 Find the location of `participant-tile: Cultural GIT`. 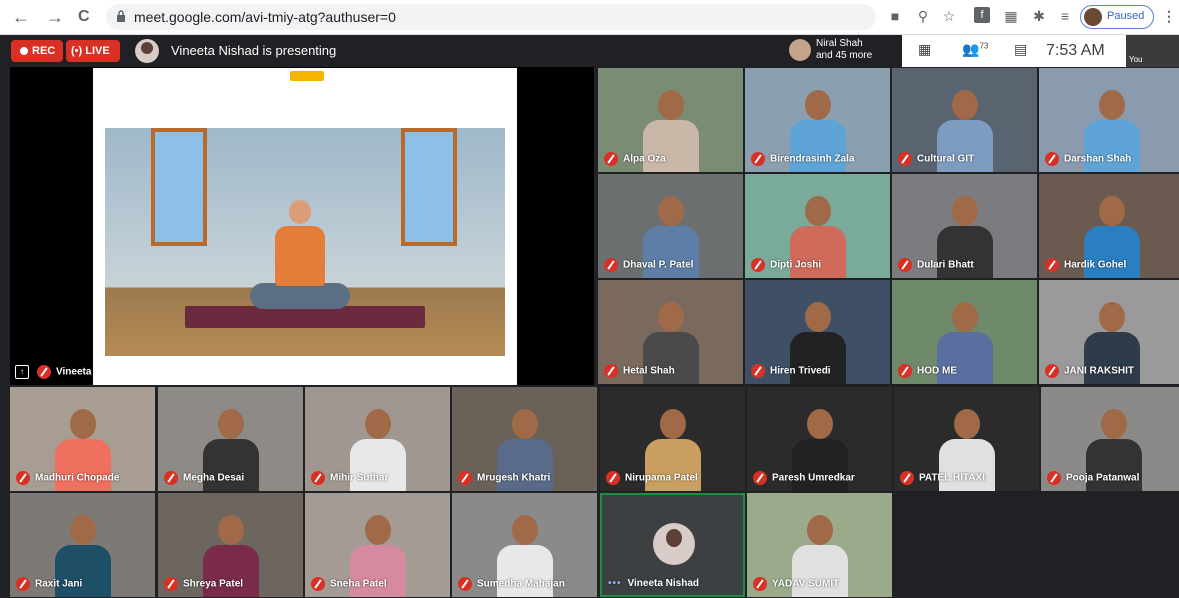

participant-tile: Cultural GIT is located at coordinates (964, 120).